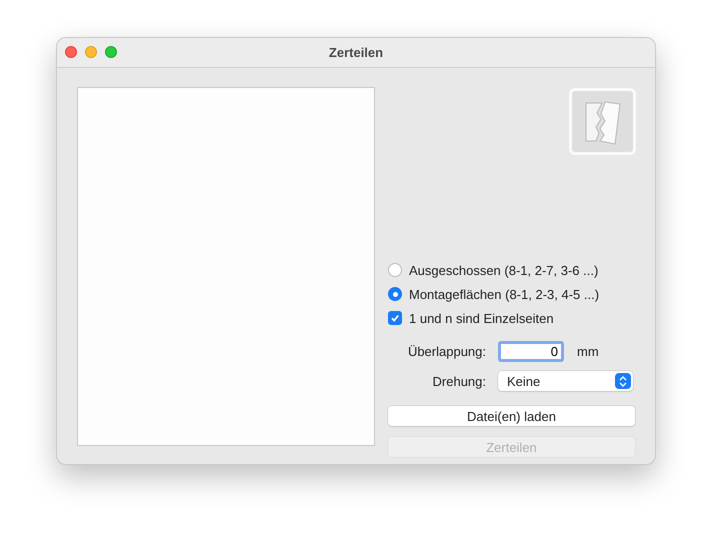  What do you see at coordinates (588, 351) in the screenshot?
I see `unit-label: mm` at bounding box center [588, 351].